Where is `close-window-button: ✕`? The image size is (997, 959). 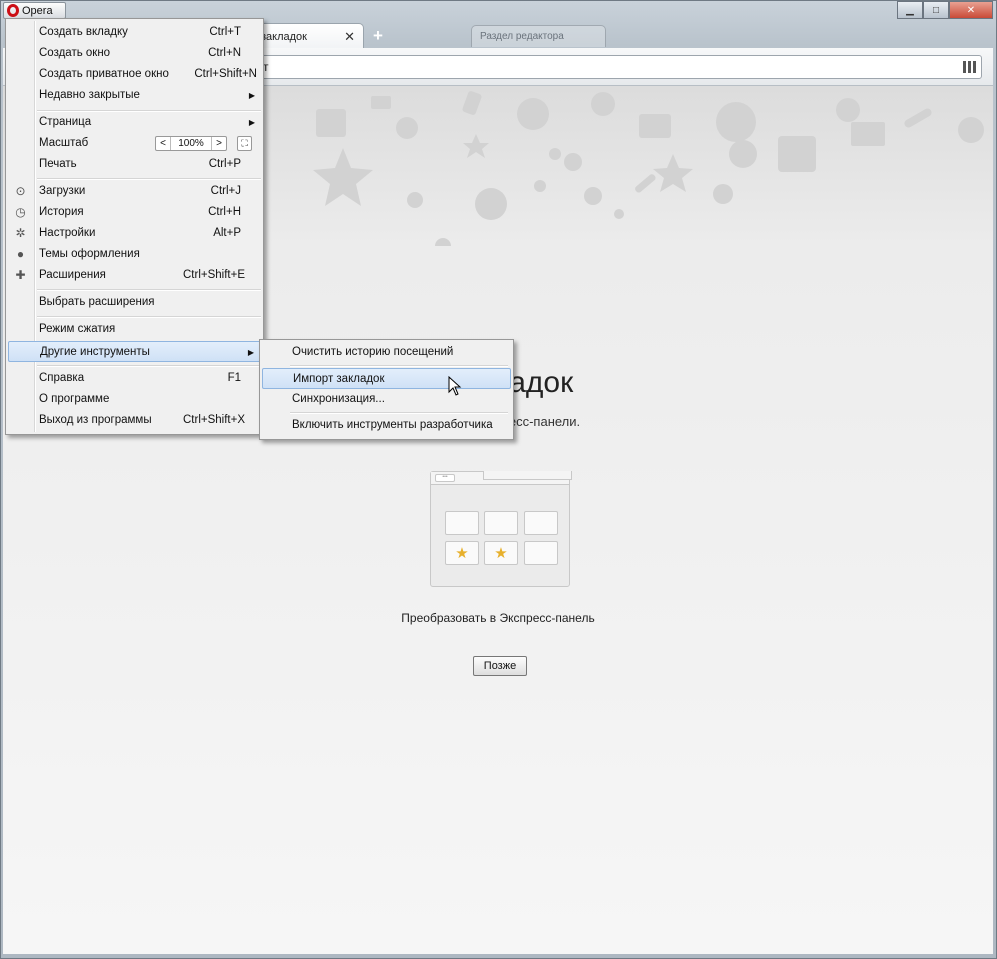
close-window-button: ✕ is located at coordinates (971, 10).